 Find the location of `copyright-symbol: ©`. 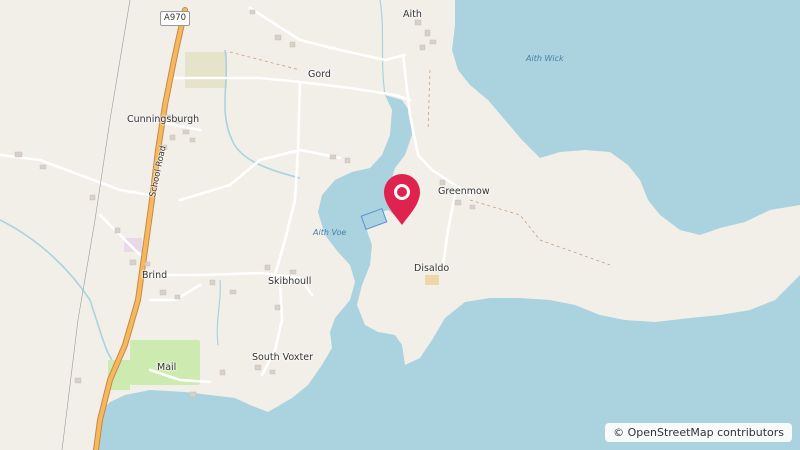

copyright-symbol: © is located at coordinates (619, 432).